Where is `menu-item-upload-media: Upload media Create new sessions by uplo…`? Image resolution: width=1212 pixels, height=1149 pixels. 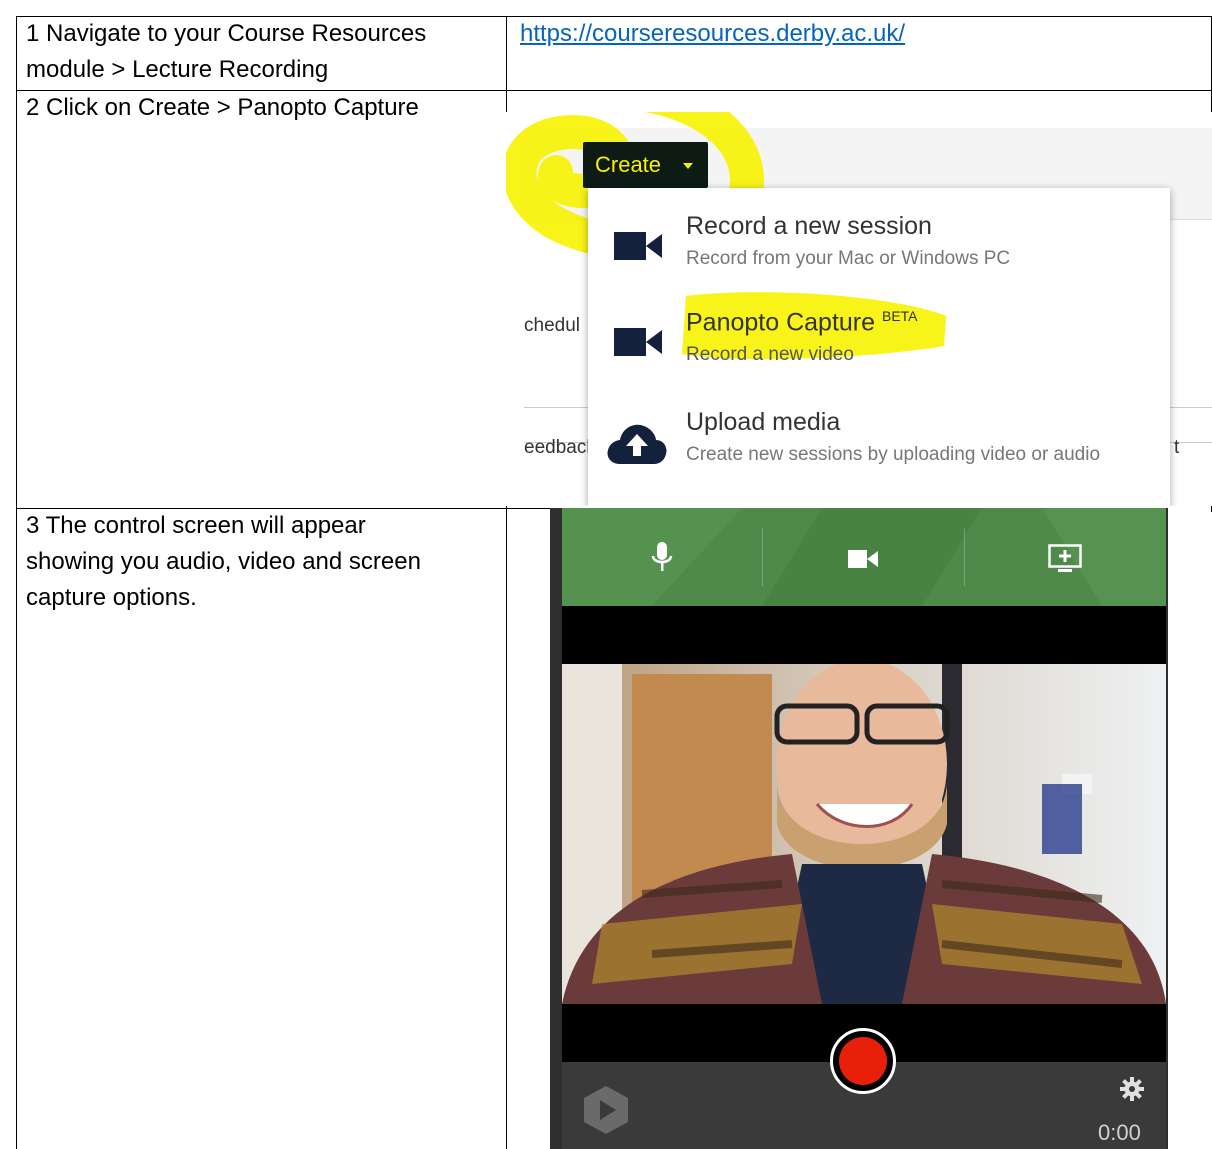 menu-item-upload-media: Upload media Create new sessions by uplo… is located at coordinates (879, 443).